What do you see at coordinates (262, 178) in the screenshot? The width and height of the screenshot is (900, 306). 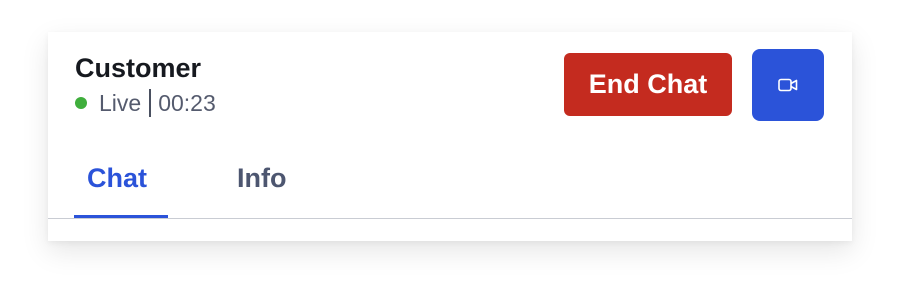 I see `tab-info-label: Info` at bounding box center [262, 178].